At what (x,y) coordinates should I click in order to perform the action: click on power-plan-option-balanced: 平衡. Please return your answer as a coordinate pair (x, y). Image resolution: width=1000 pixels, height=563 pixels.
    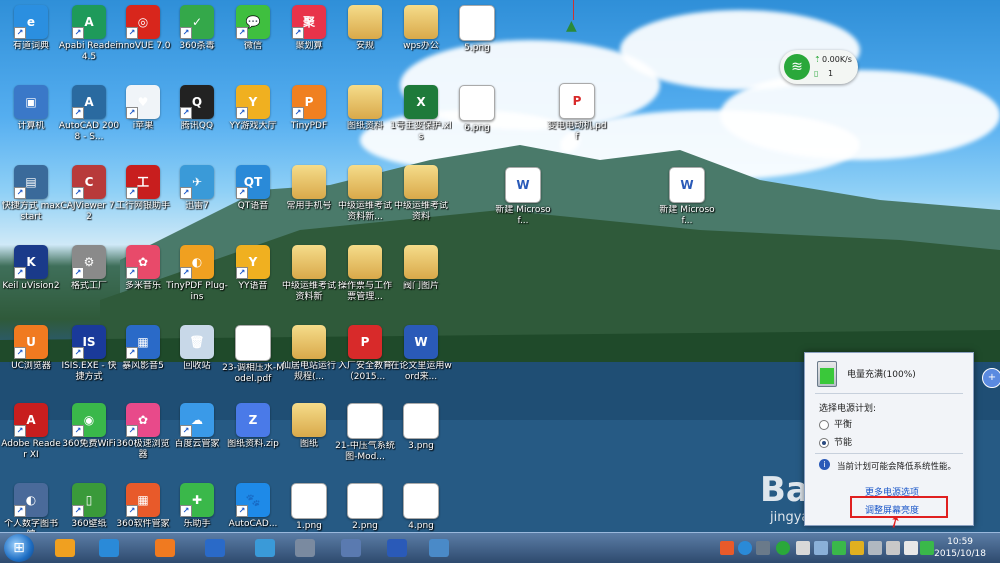
    Looking at the image, I should click on (835, 423).